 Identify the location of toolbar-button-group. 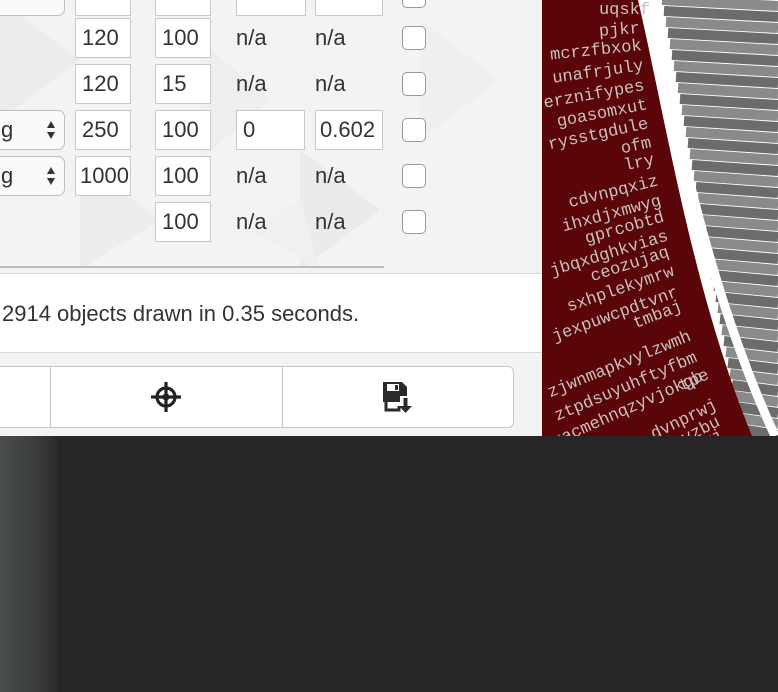
(257, 397).